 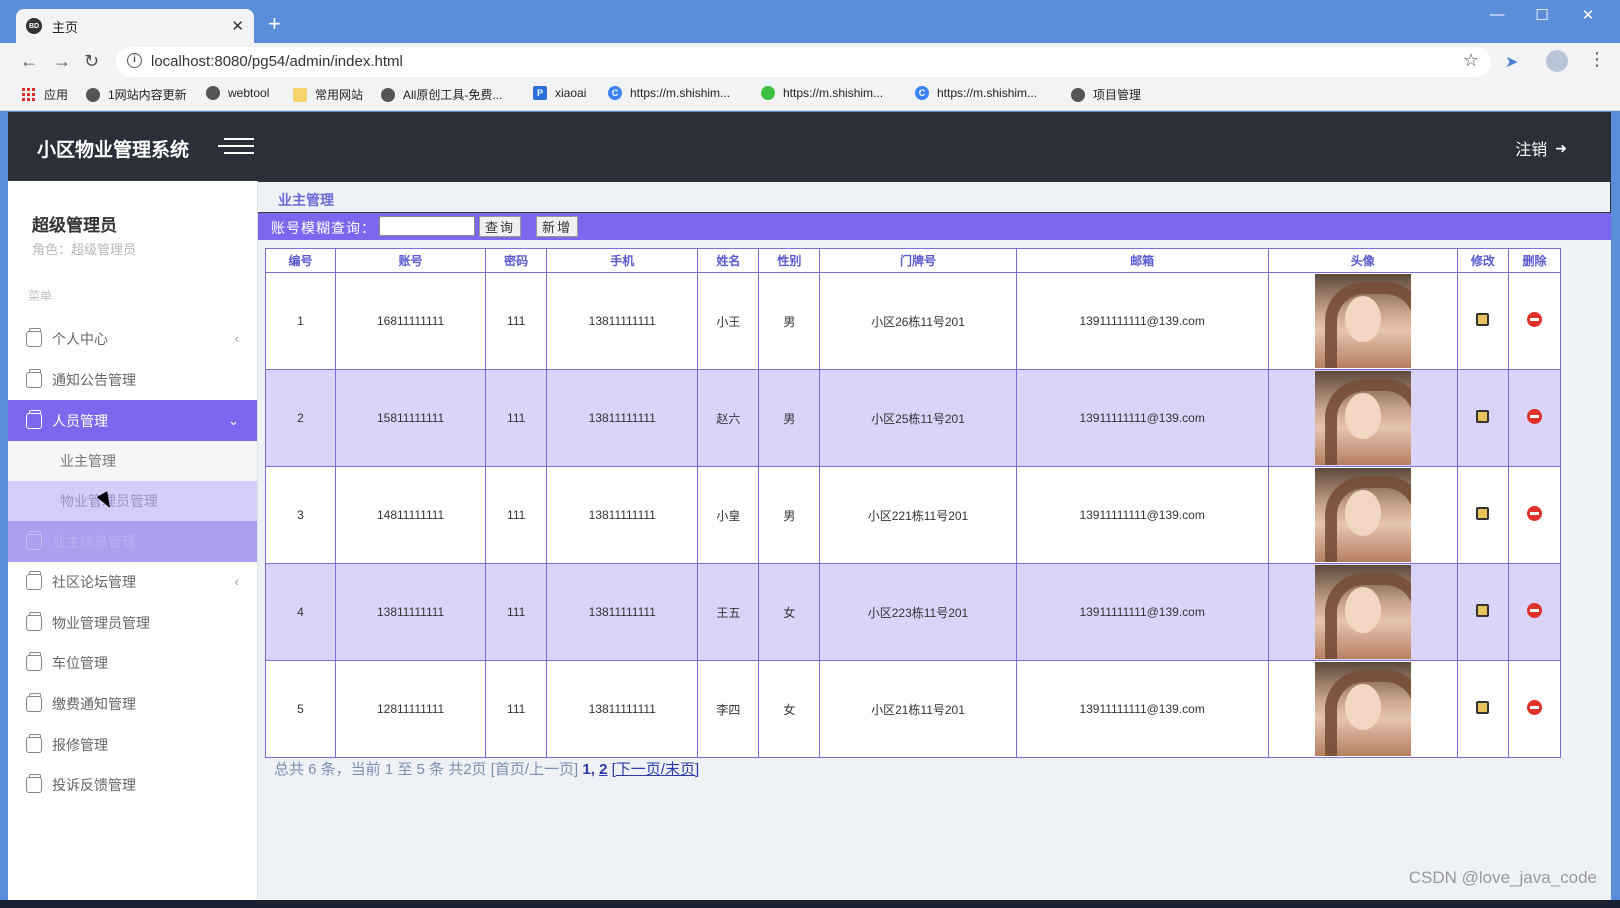 I want to click on cell-phone: 13811111111, so click(x=622, y=321).